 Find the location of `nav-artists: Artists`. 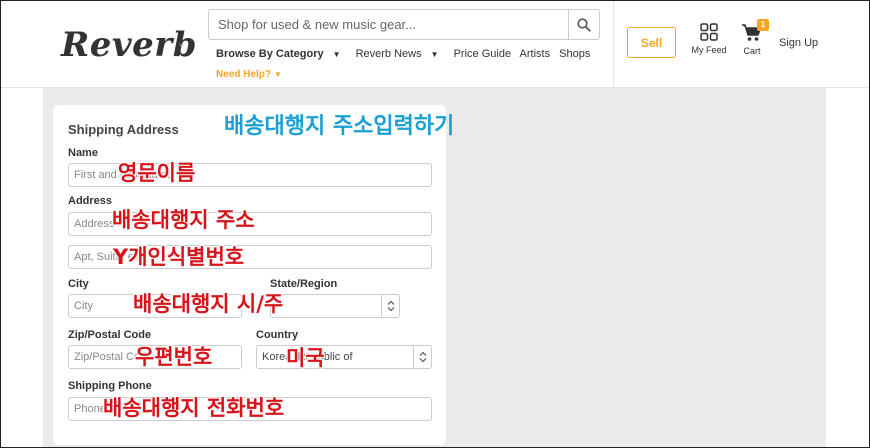

nav-artists: Artists is located at coordinates (535, 54).